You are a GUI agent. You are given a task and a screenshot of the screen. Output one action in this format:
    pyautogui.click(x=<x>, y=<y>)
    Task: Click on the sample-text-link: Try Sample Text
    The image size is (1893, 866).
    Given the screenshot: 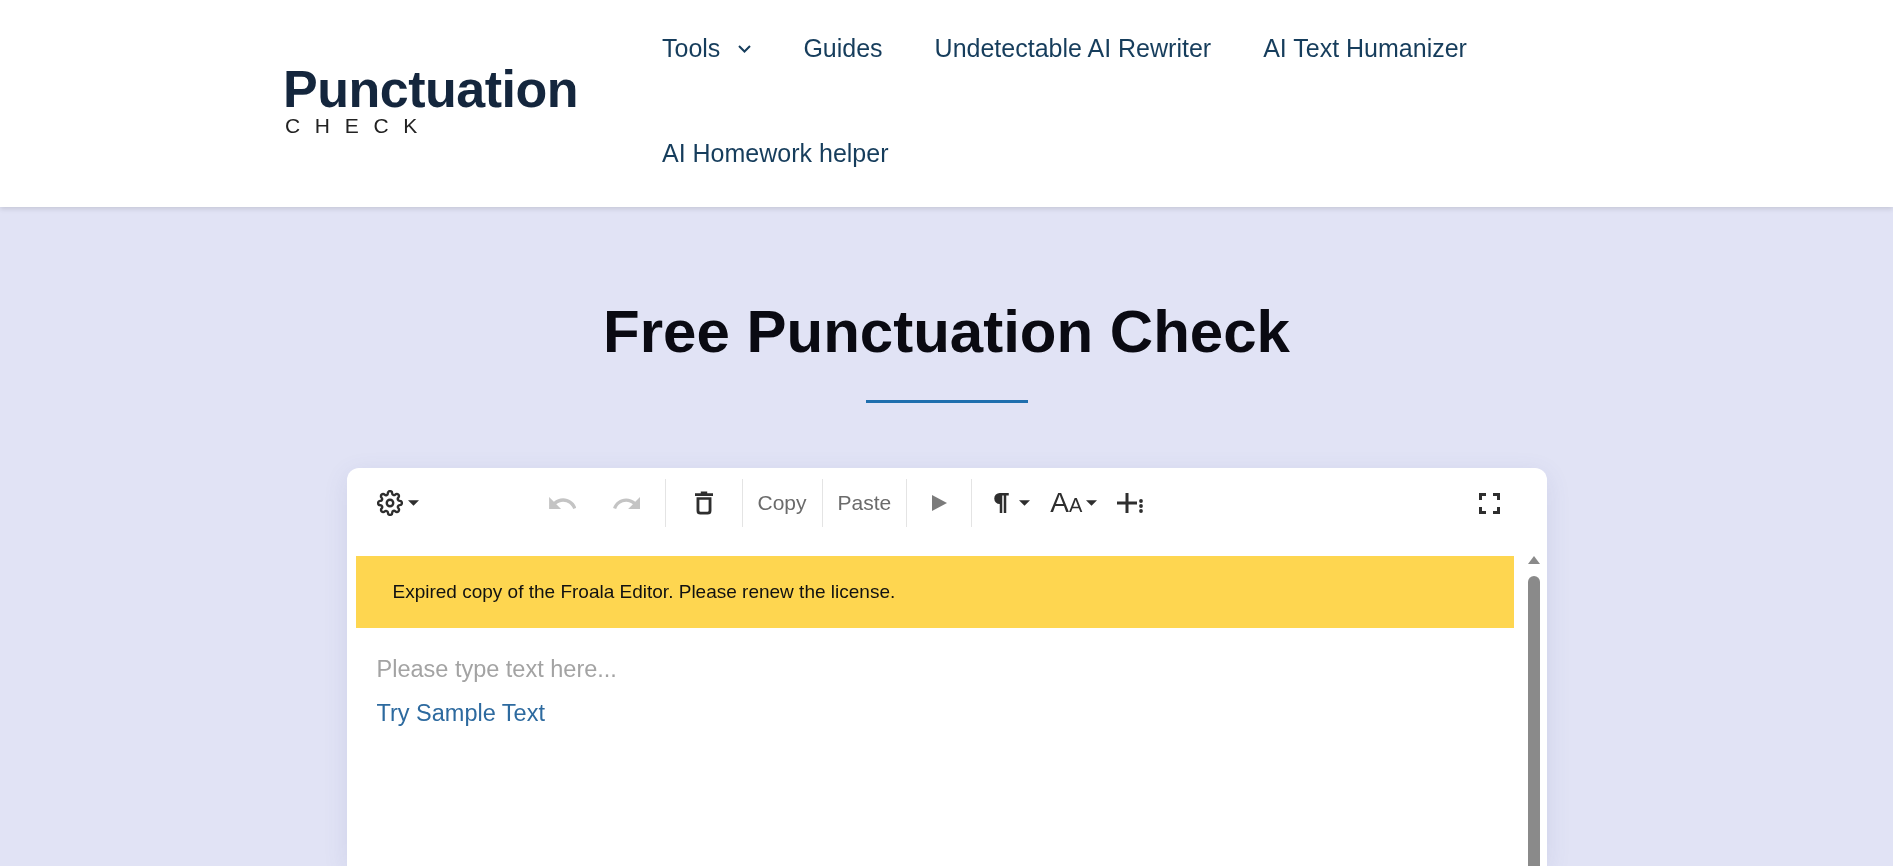 What is the action you would take?
    pyautogui.click(x=460, y=713)
    